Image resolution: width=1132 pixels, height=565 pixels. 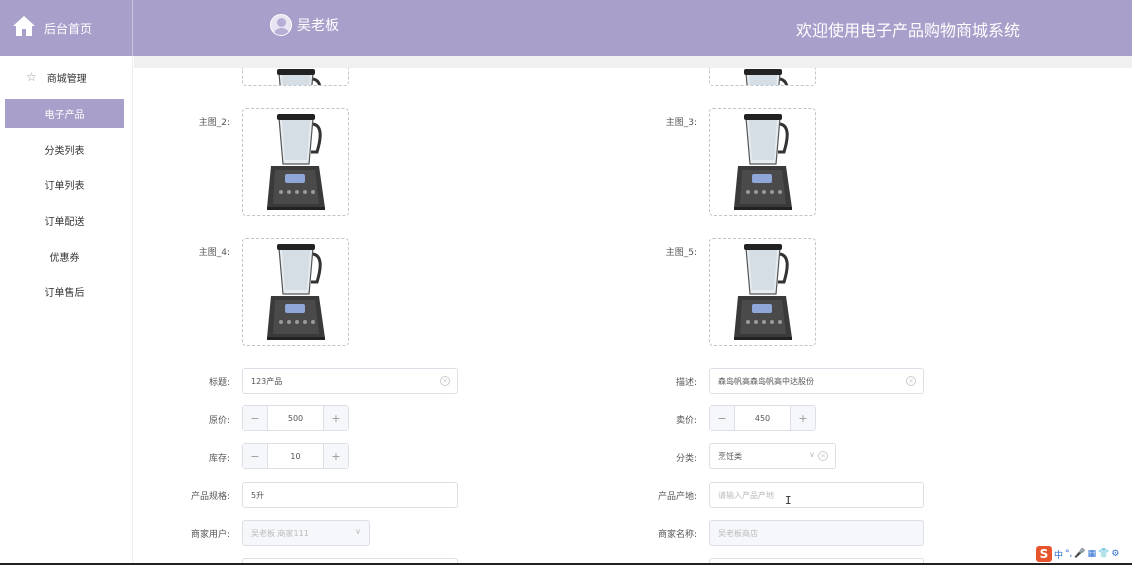 I want to click on sale-price-label: 卖价:, so click(x=686, y=421).